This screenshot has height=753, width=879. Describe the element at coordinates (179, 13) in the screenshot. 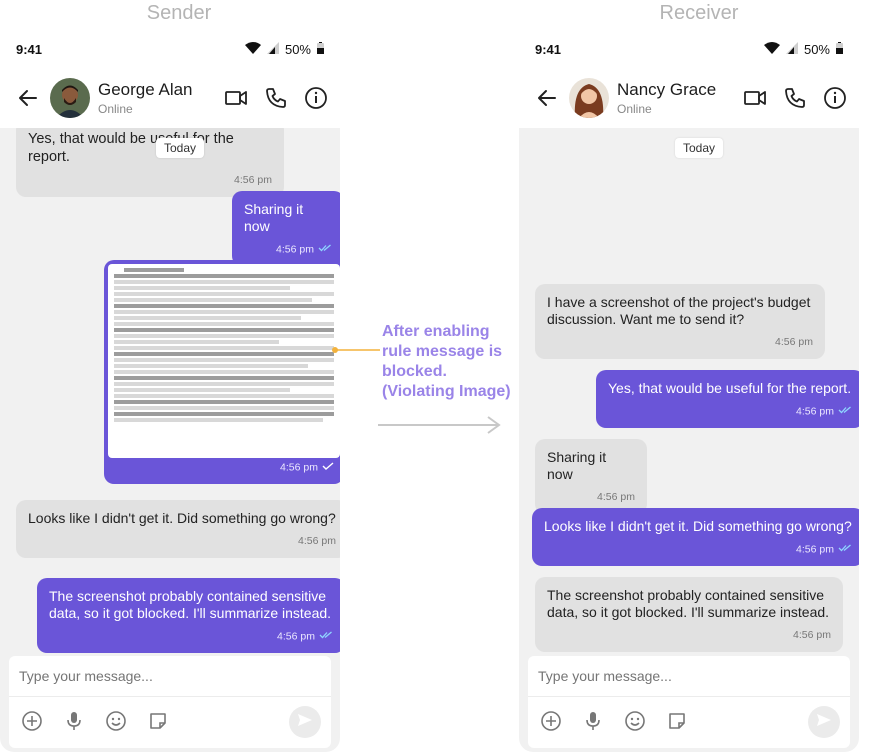

I see `sender-caption: Sender` at that location.